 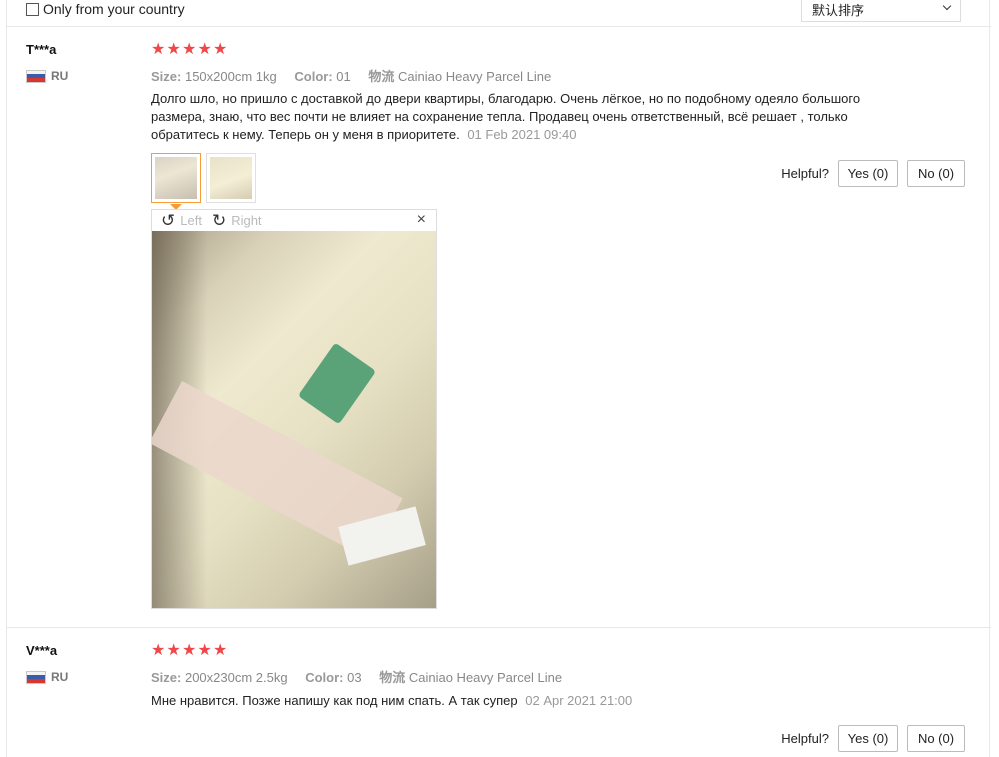 I want to click on chevron-down-icon, so click(x=947, y=6).